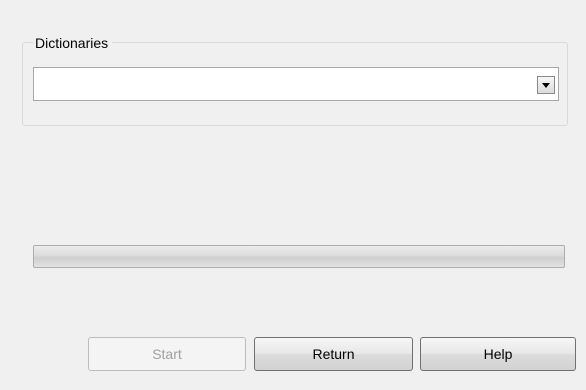 The width and height of the screenshot is (586, 390). I want to click on progress-bar, so click(299, 256).